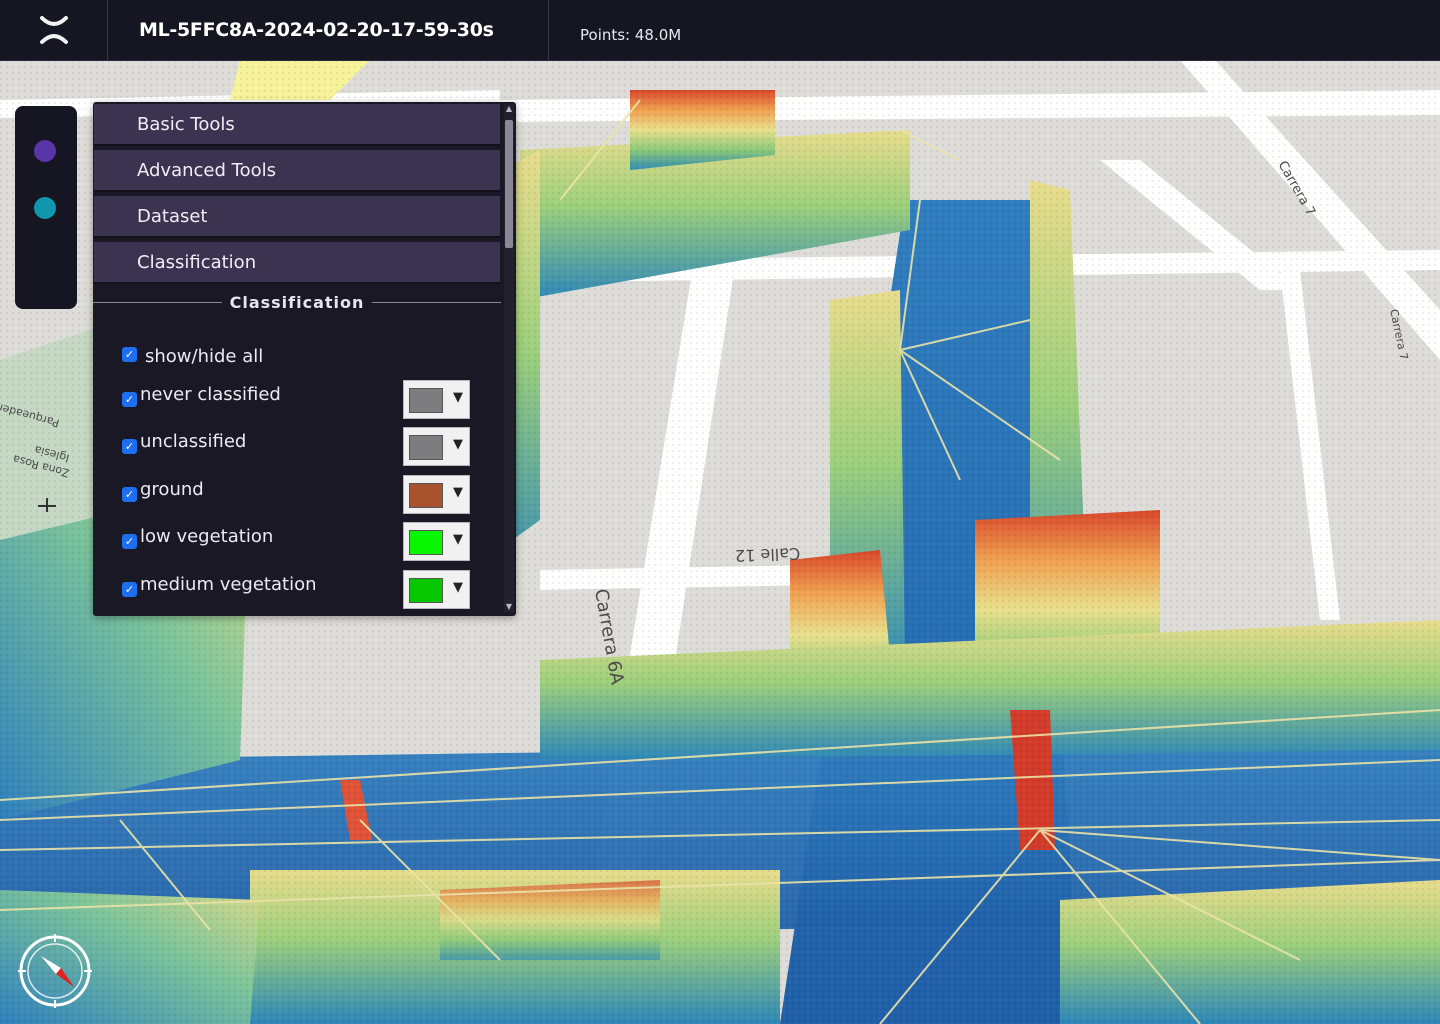 The height and width of the screenshot is (1024, 1440). I want to click on class-row-medium-vegetation: ✓ medium vegetation ▼, so click(297, 590).